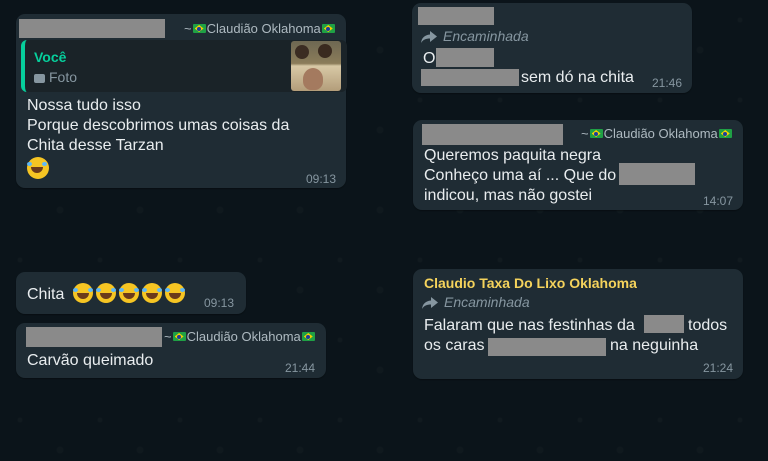 This screenshot has width=768, height=461. What do you see at coordinates (184, 66) in the screenshot?
I see `quoted-message: Você Foto` at bounding box center [184, 66].